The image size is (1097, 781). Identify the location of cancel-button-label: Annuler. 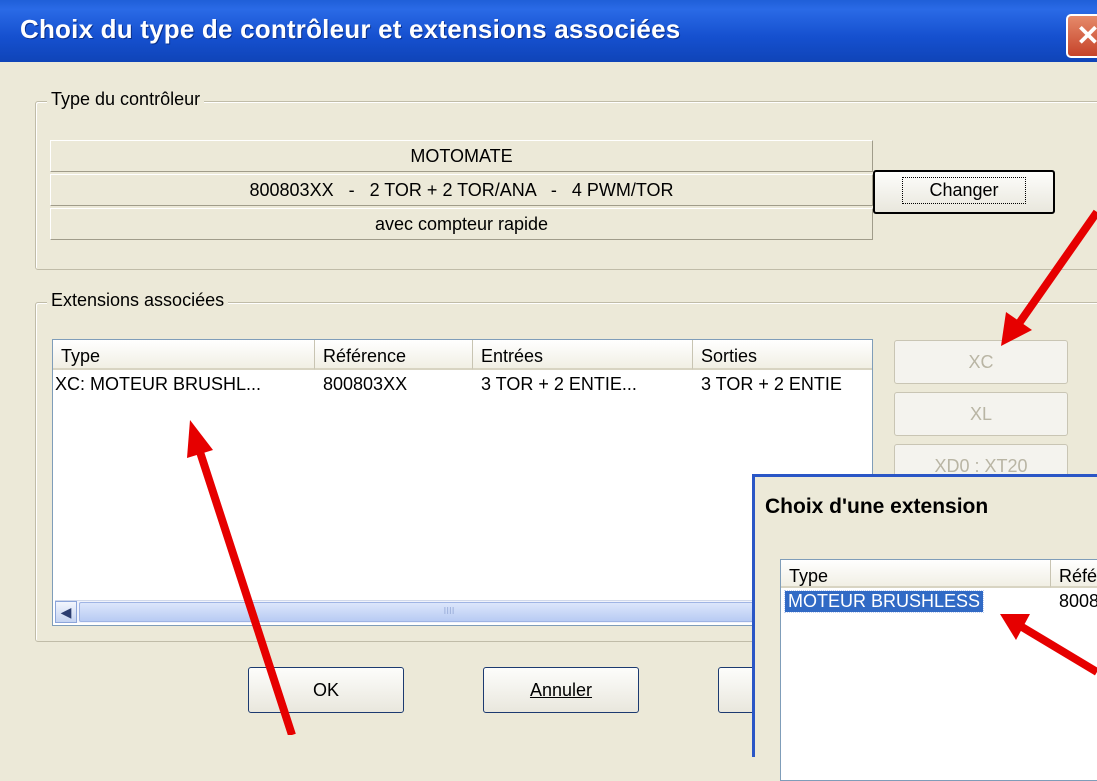
(561, 690).